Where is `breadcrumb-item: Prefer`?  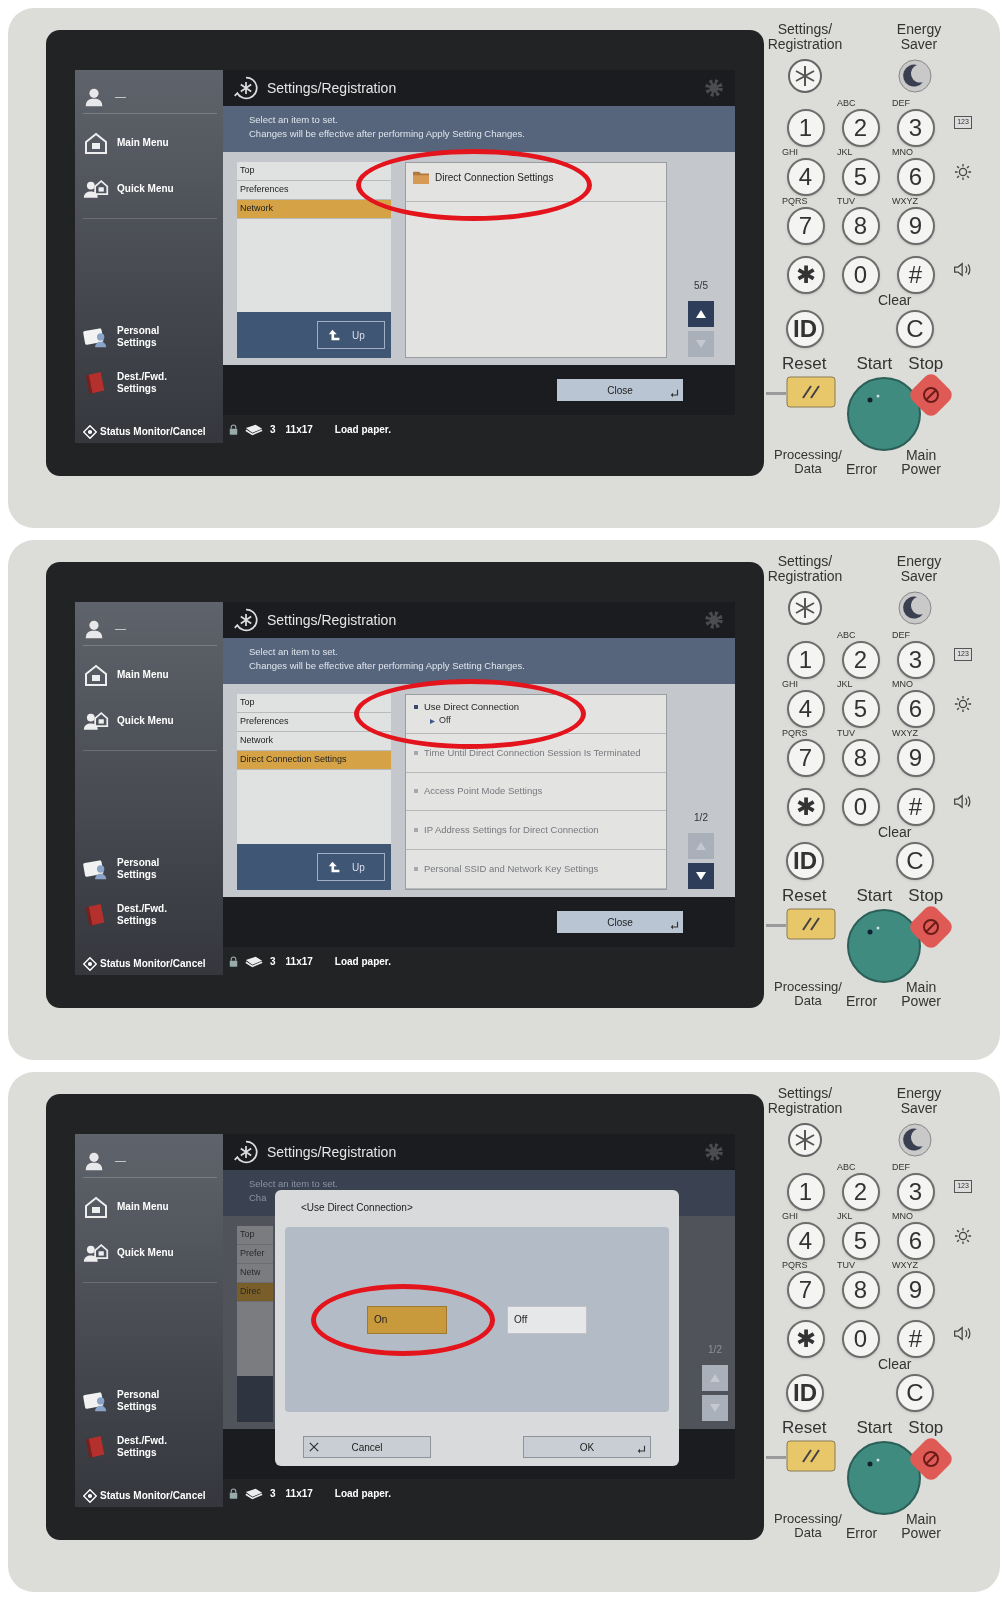
breadcrumb-item: Prefer is located at coordinates (255, 1254).